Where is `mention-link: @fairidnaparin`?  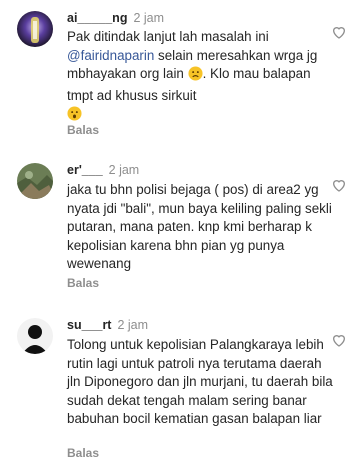
mention-link: @fairidnaparin is located at coordinates (110, 55).